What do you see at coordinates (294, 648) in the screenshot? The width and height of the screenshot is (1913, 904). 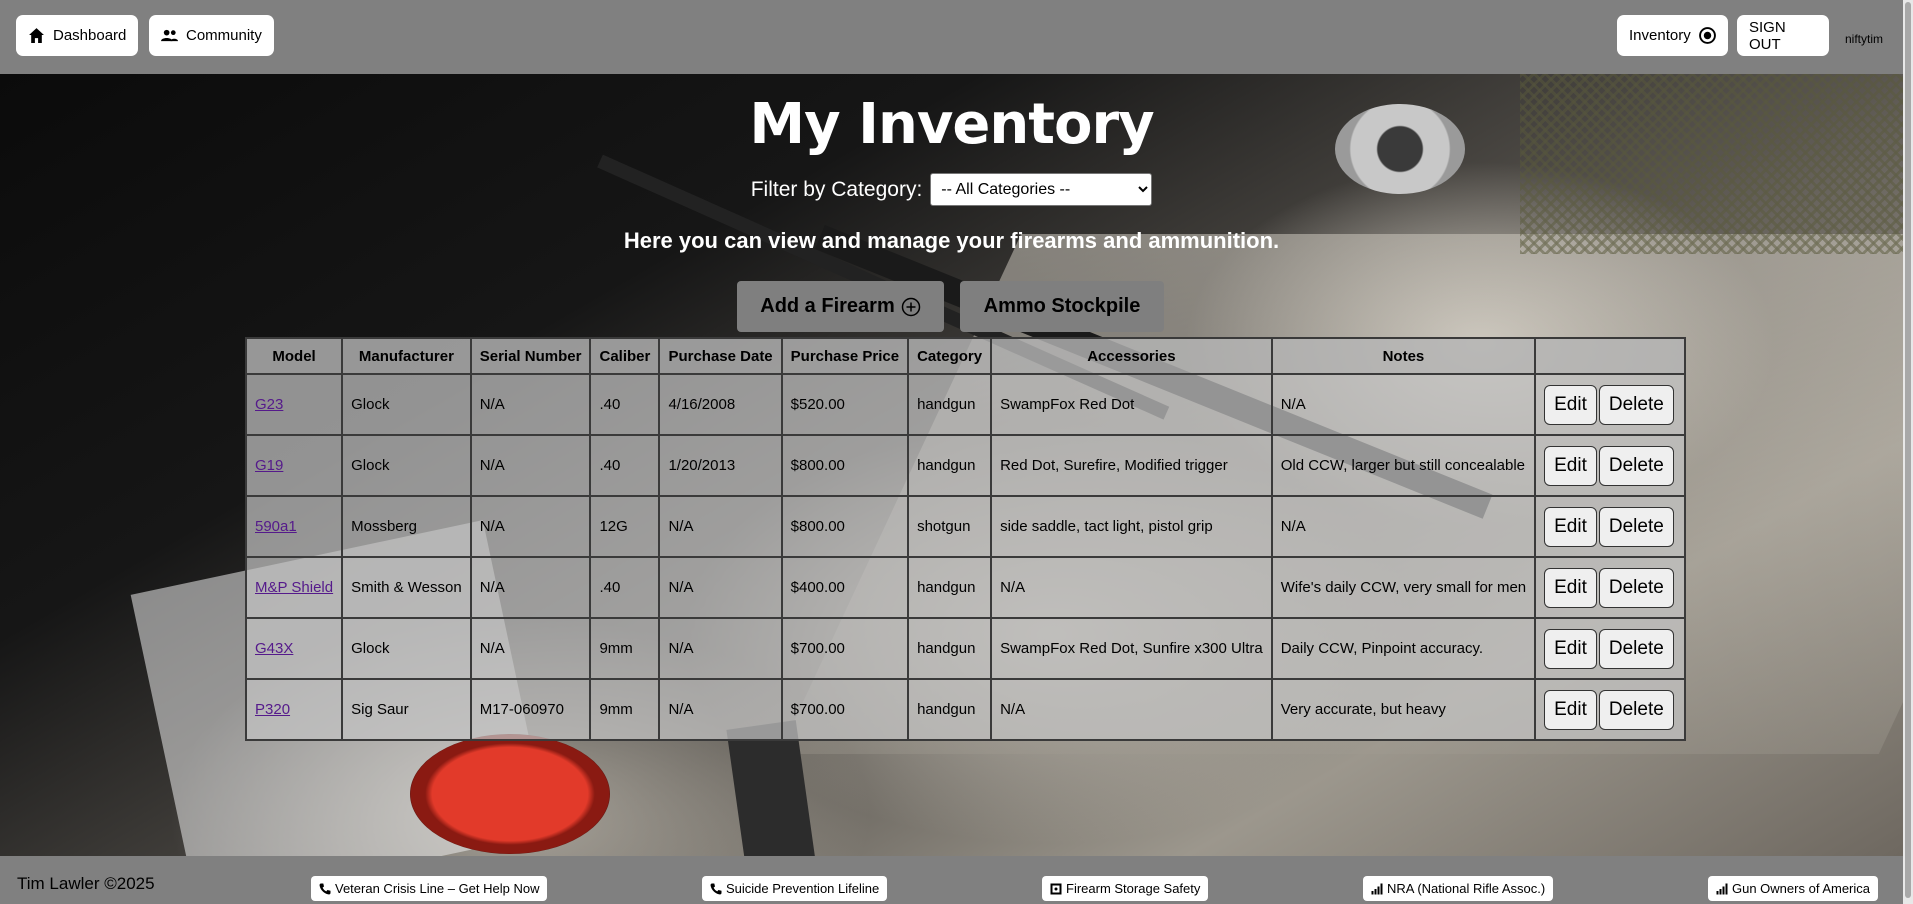 I see `cell-model: G43X` at bounding box center [294, 648].